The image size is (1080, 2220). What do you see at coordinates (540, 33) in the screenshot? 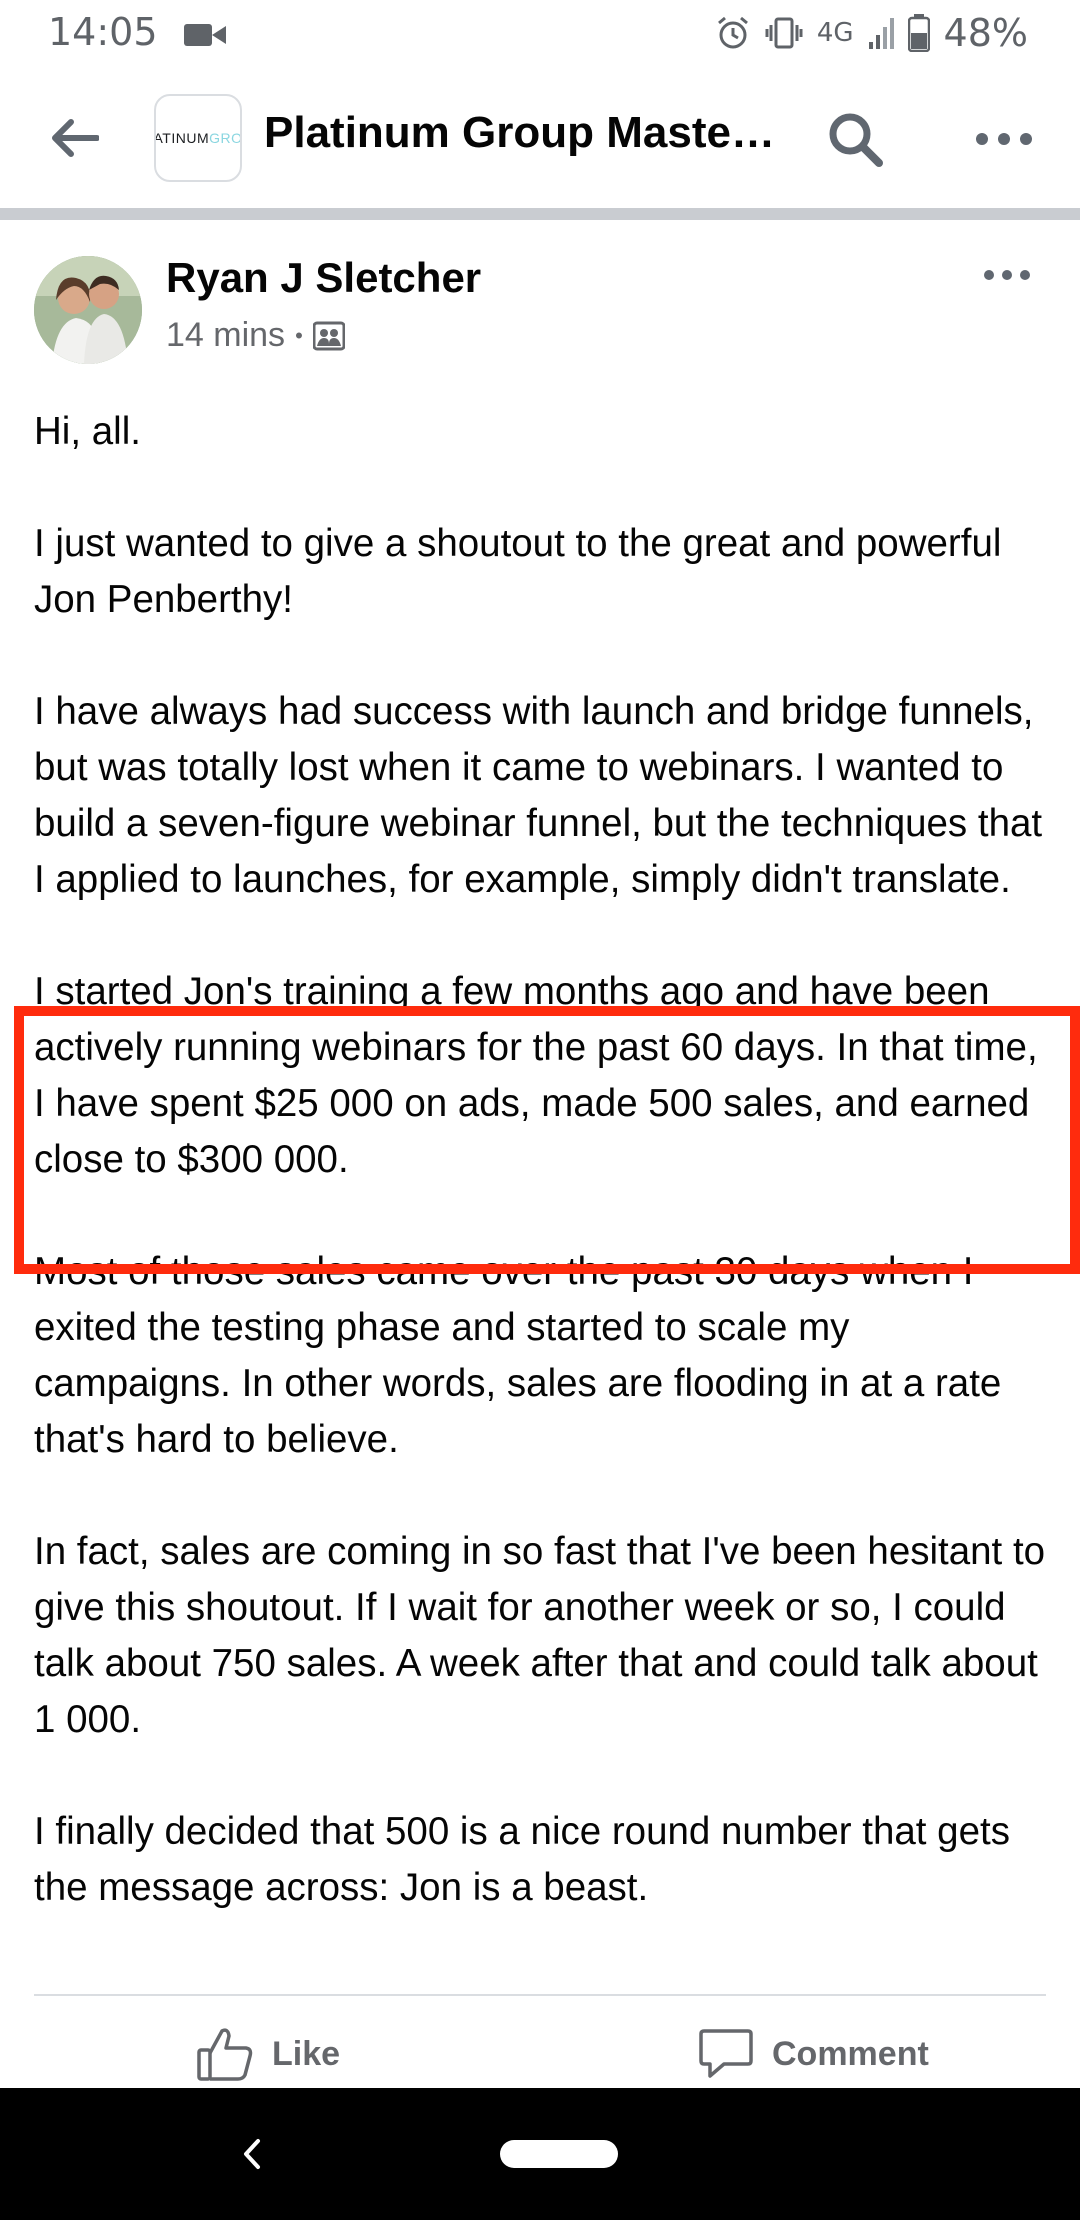
I see `status-bar: 14:05 4G 48%` at bounding box center [540, 33].